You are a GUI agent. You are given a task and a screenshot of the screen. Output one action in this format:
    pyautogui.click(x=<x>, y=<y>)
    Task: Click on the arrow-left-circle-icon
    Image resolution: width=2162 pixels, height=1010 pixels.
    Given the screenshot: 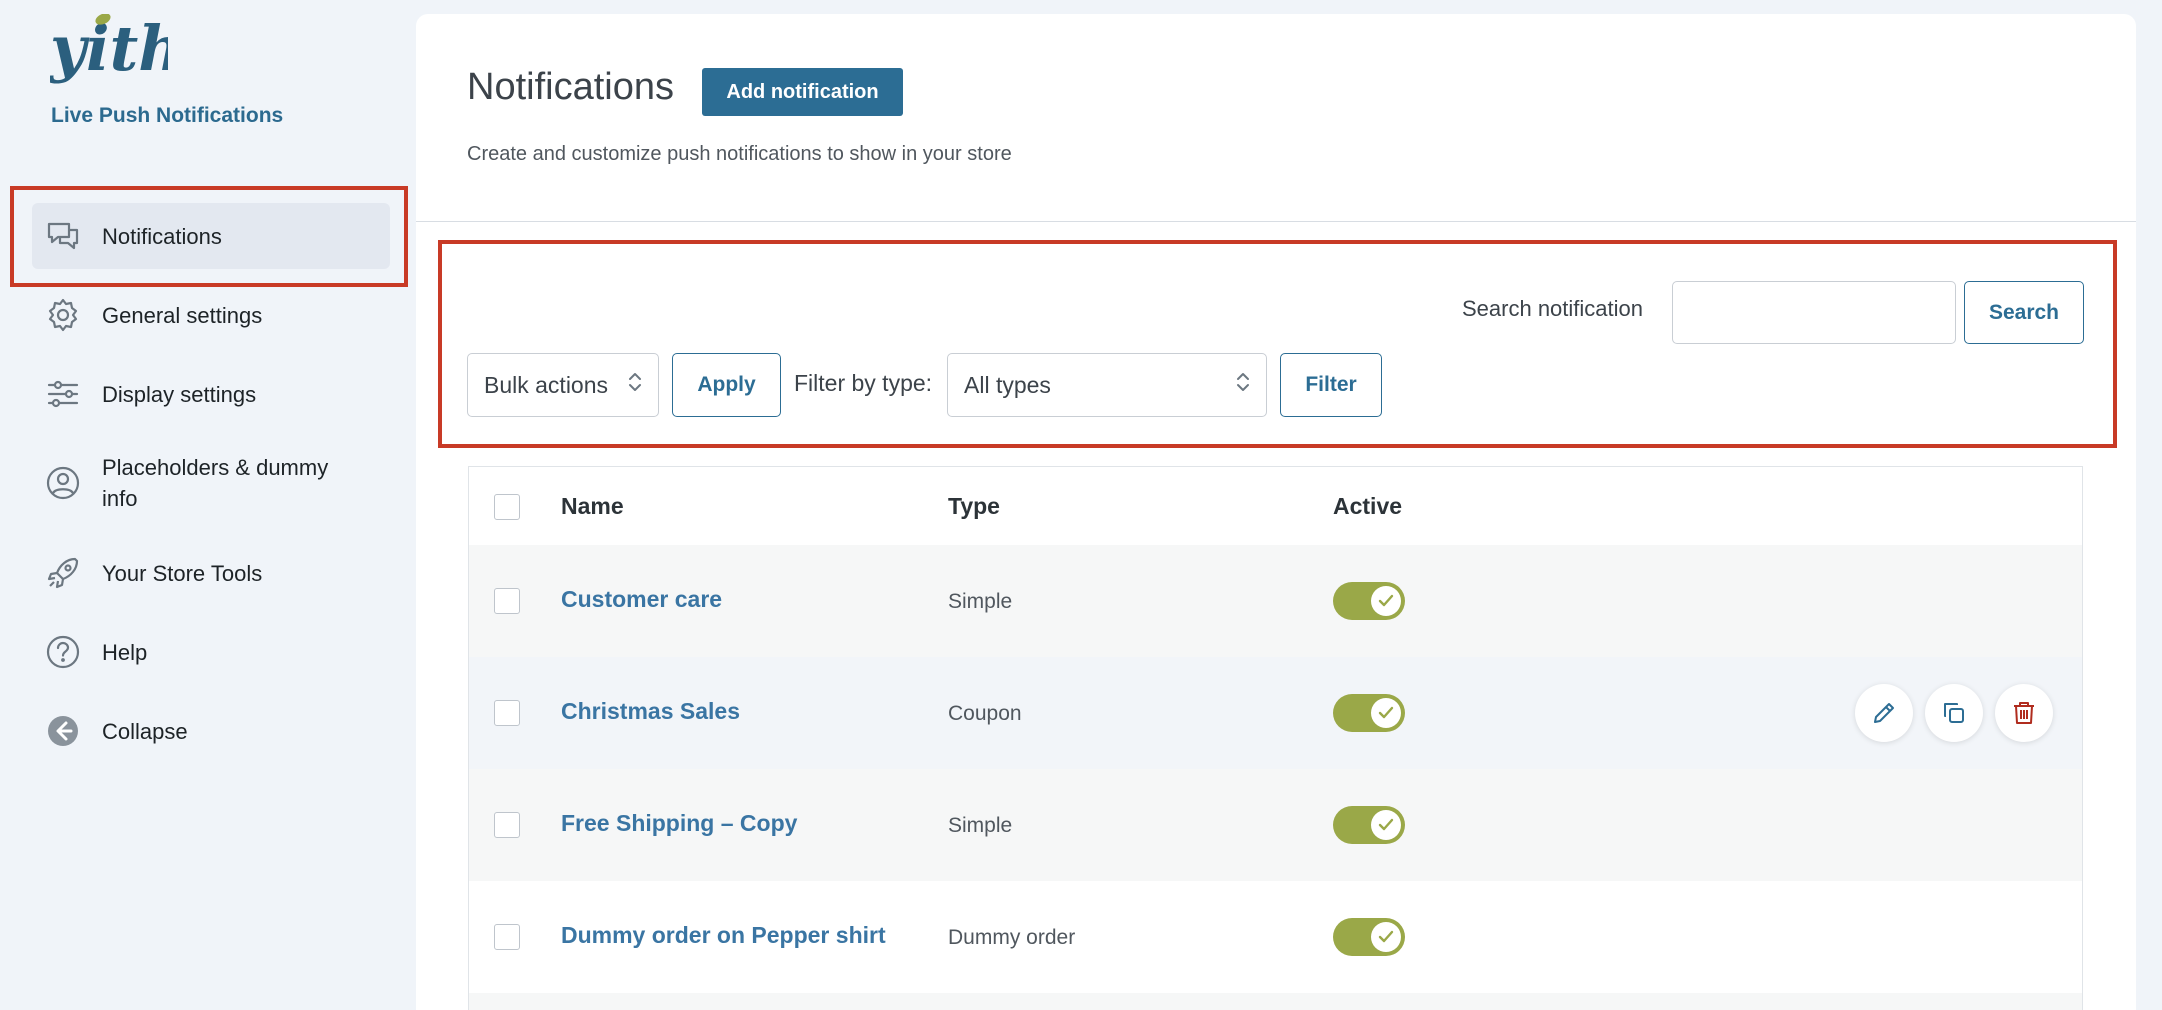 What is the action you would take?
    pyautogui.click(x=63, y=731)
    